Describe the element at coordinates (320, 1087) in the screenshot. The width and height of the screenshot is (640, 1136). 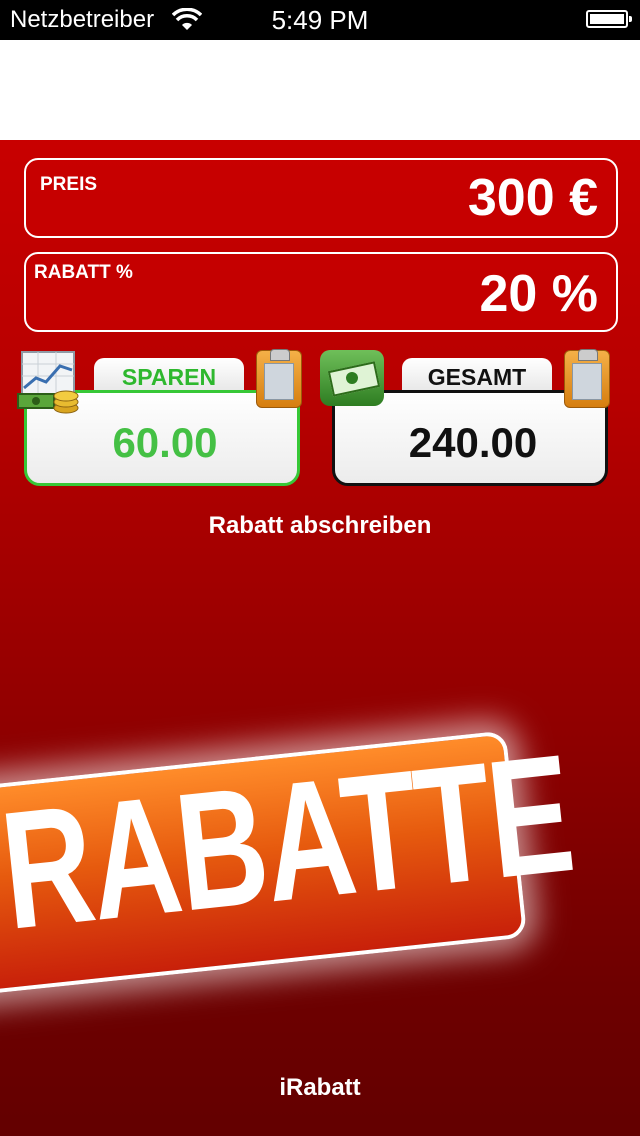
I see `app-name: iRabatt` at that location.